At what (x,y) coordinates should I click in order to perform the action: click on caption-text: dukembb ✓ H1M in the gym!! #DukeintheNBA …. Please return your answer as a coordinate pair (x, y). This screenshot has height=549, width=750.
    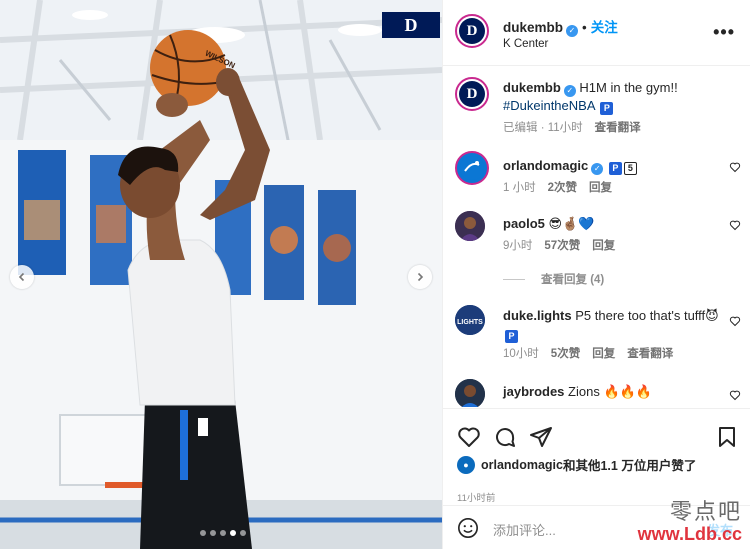
    Looking at the image, I should click on (612, 97).